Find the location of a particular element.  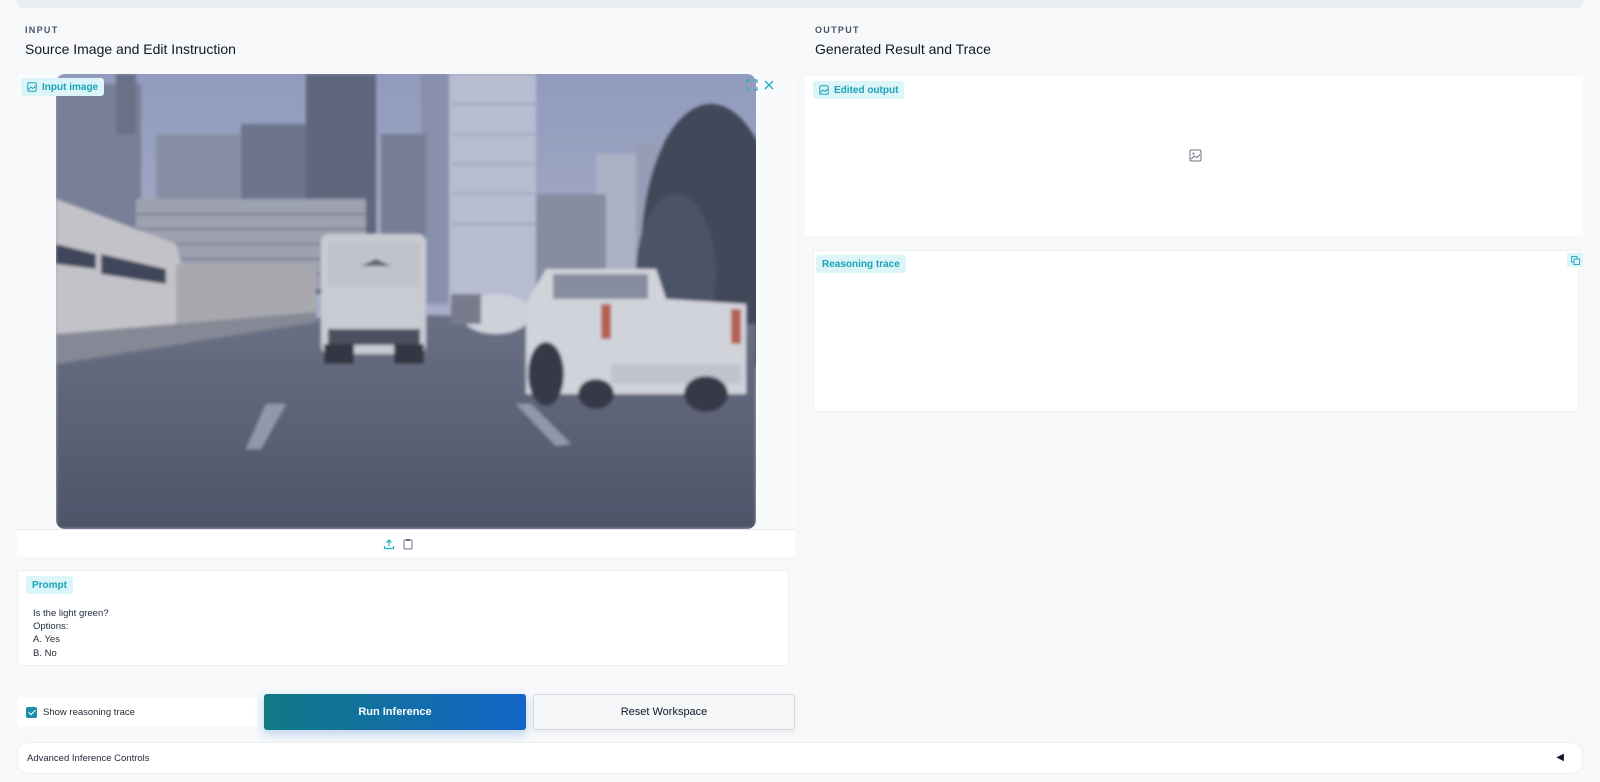

output-image-badge: Edited output is located at coordinates (859, 90).